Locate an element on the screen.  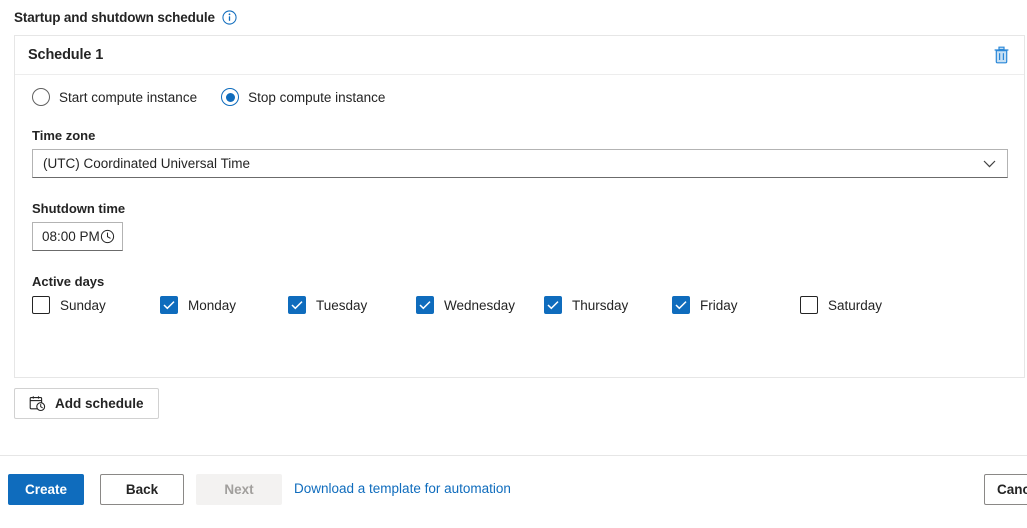
checkbox-label-sunday: Sunday is located at coordinates (83, 305).